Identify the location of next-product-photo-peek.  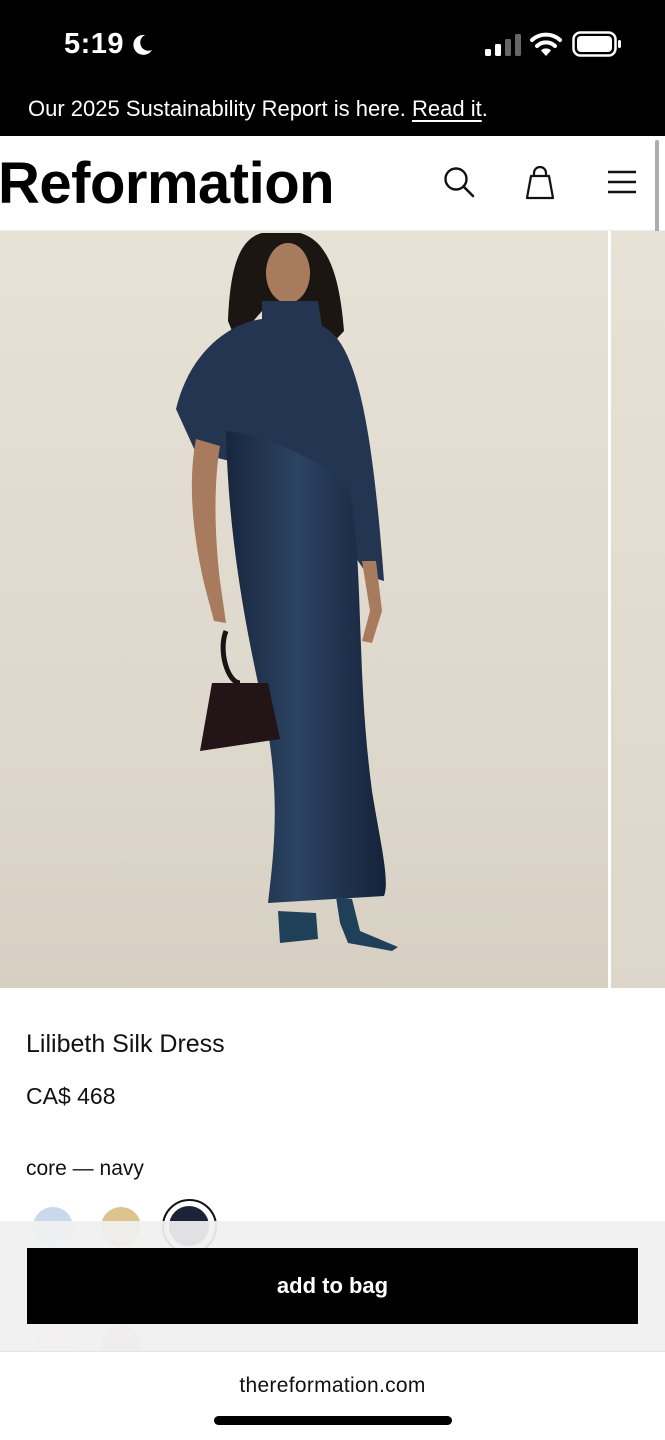
(638, 609).